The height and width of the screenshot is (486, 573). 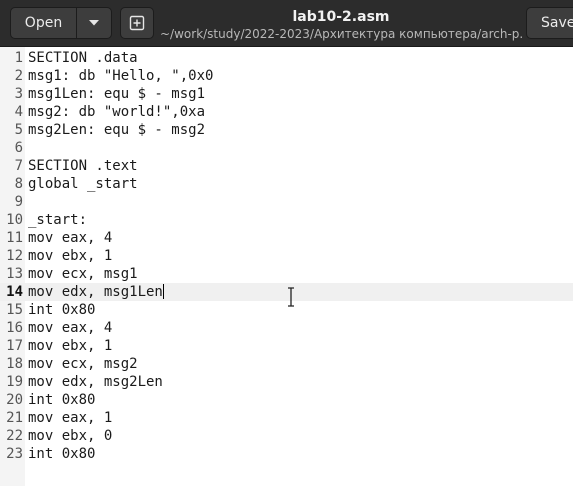 I want to click on line-number: 23, so click(x=14, y=454).